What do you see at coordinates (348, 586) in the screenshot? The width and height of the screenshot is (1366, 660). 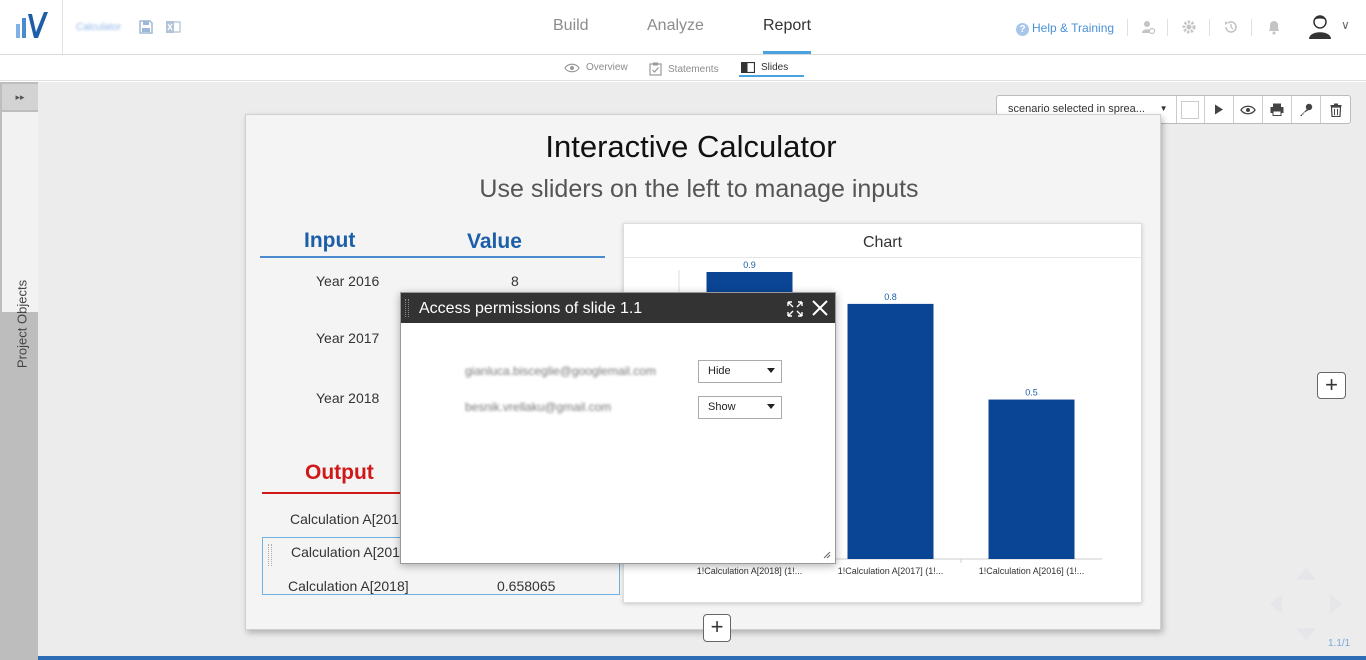 I see `output-row-label: Calculation A[2018]` at bounding box center [348, 586].